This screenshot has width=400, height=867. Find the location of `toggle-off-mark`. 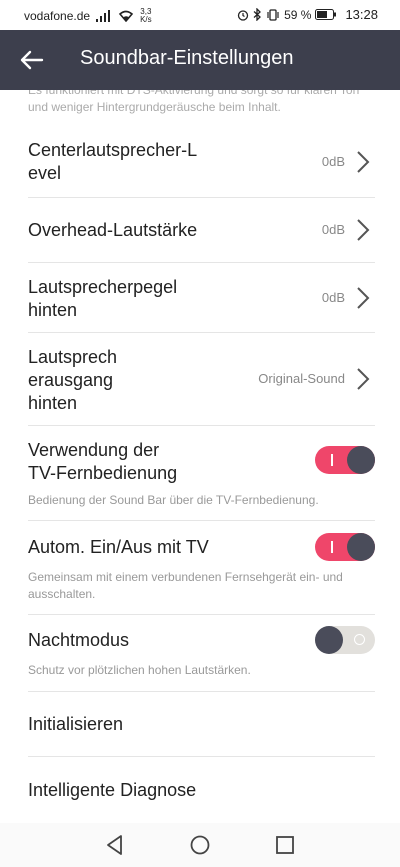

toggle-off-mark is located at coordinates (359, 639).